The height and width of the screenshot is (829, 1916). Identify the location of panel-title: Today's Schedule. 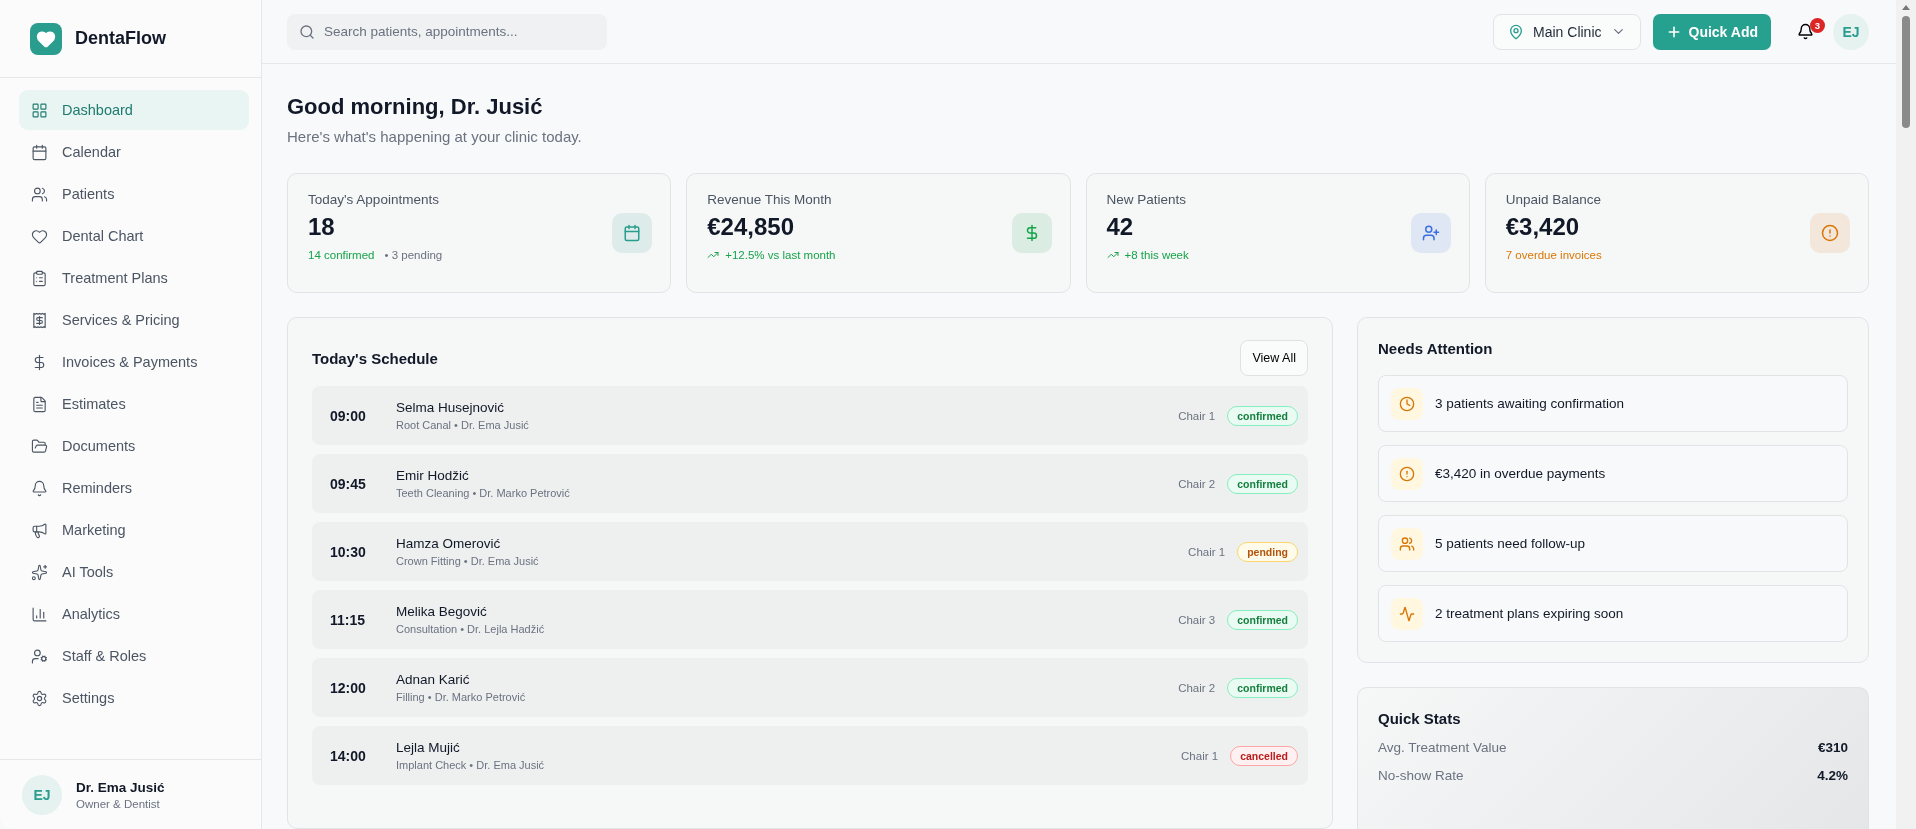
(375, 358).